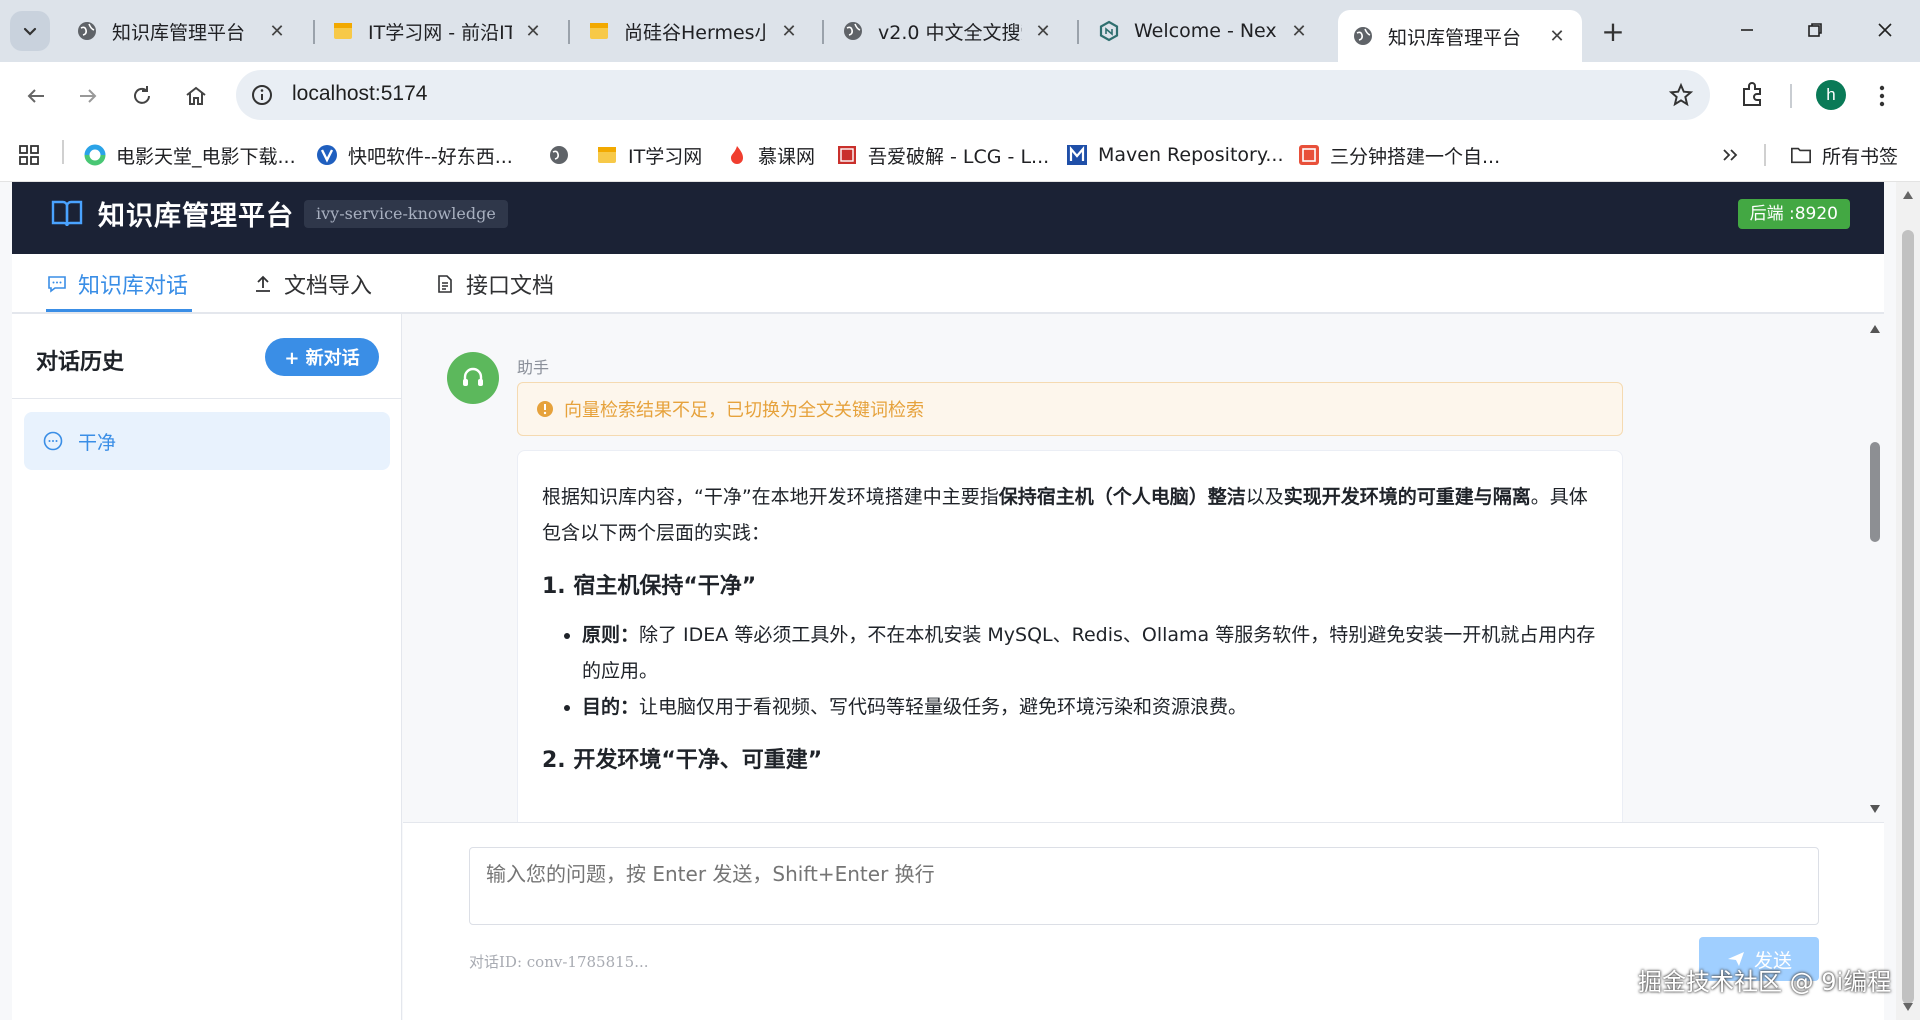 The height and width of the screenshot is (1020, 1920). Describe the element at coordinates (1752, 95) in the screenshot. I see `extensions-icon` at that location.